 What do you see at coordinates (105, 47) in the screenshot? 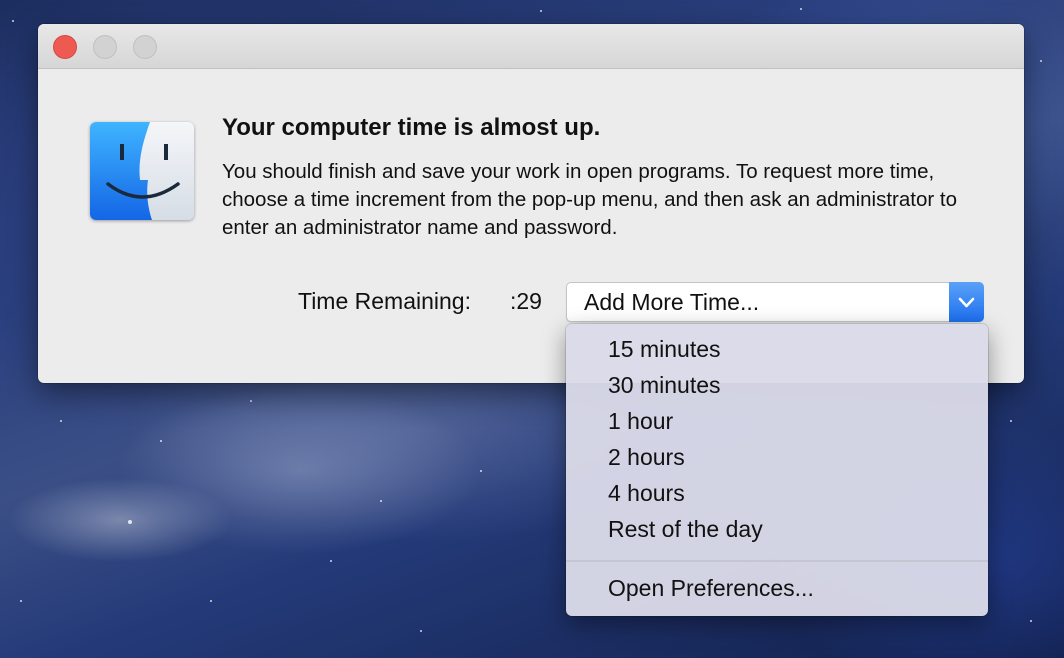
I see `minimize-button` at bounding box center [105, 47].